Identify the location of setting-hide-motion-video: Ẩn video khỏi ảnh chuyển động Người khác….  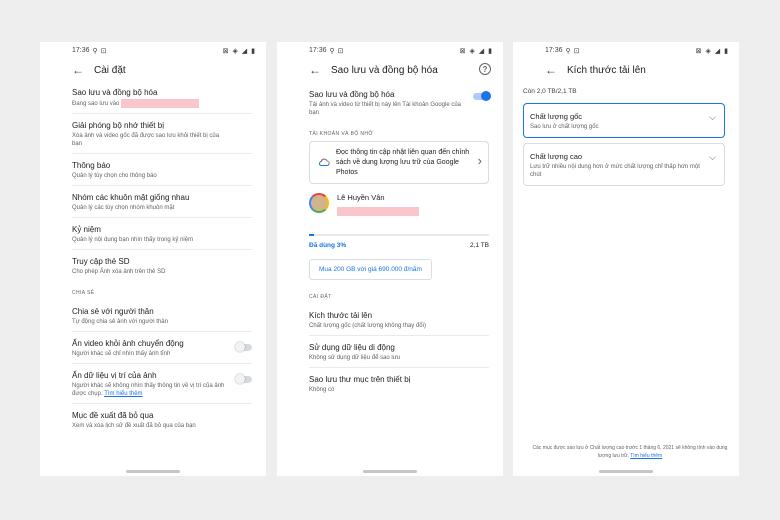
(162, 348).